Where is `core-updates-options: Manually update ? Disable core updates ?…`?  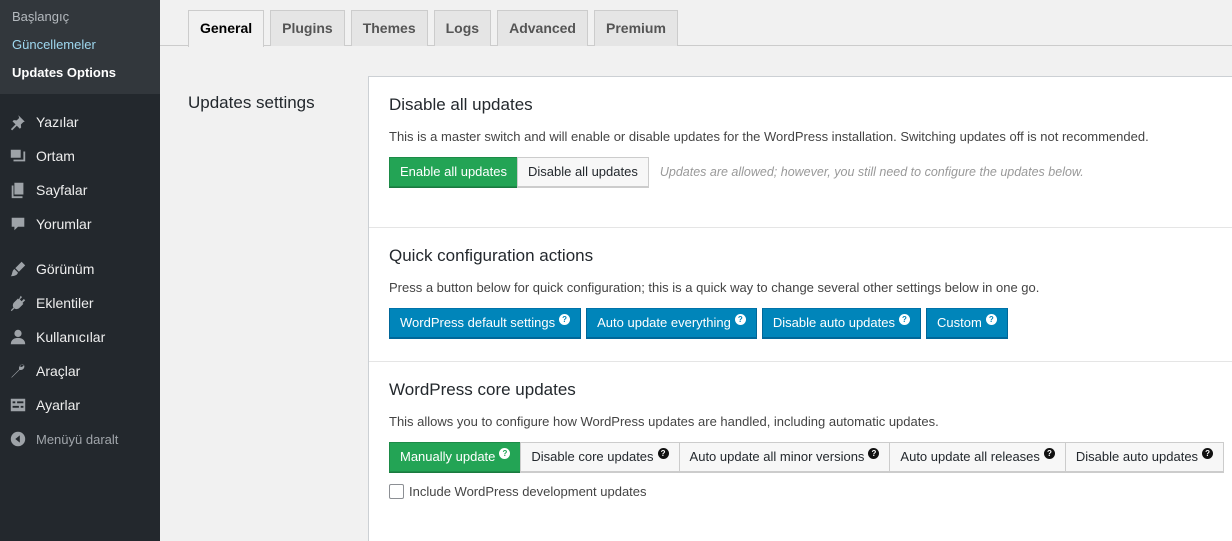
core-updates-options: Manually update ? Disable core updates ?… is located at coordinates (807, 457).